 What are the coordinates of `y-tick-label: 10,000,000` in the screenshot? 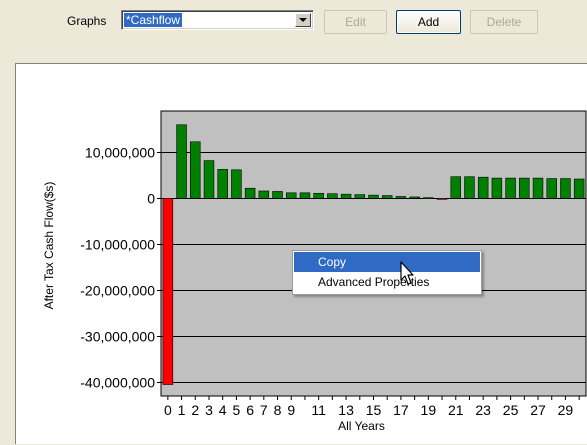 It's located at (120, 153).